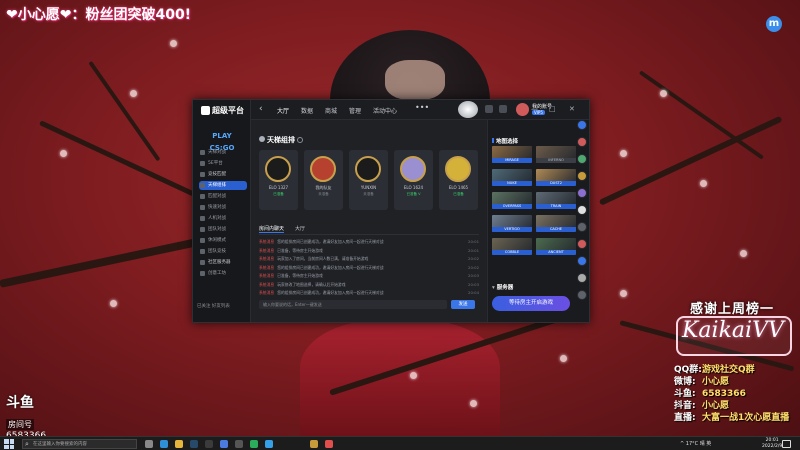  Describe the element at coordinates (300, 228) in the screenshot. I see `tab-lobby-chat: 大厅` at that location.